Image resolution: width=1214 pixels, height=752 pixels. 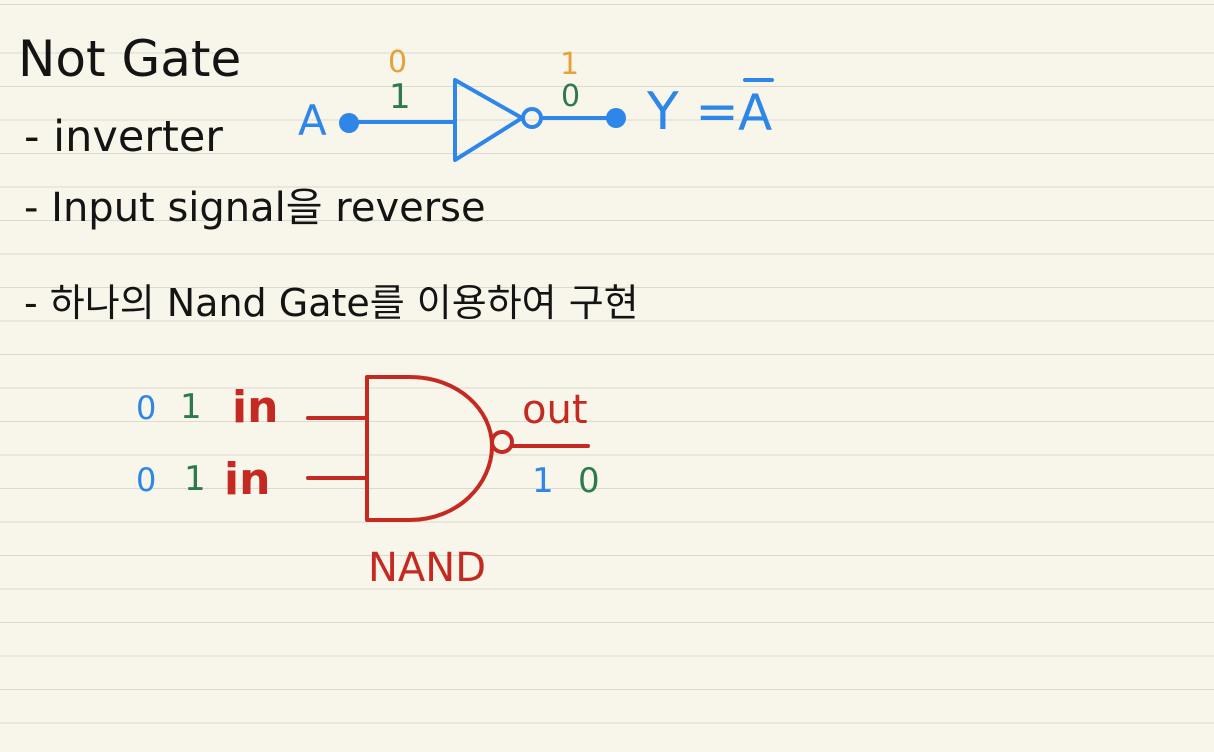 What do you see at coordinates (555, 410) in the screenshot?
I see `nand-output-label: out` at bounding box center [555, 410].